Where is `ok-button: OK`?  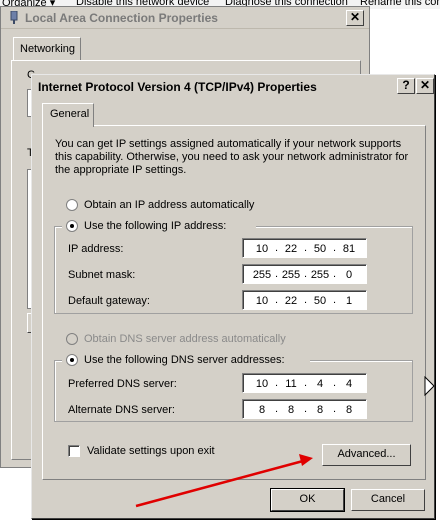 ok-button: OK is located at coordinates (307, 500).